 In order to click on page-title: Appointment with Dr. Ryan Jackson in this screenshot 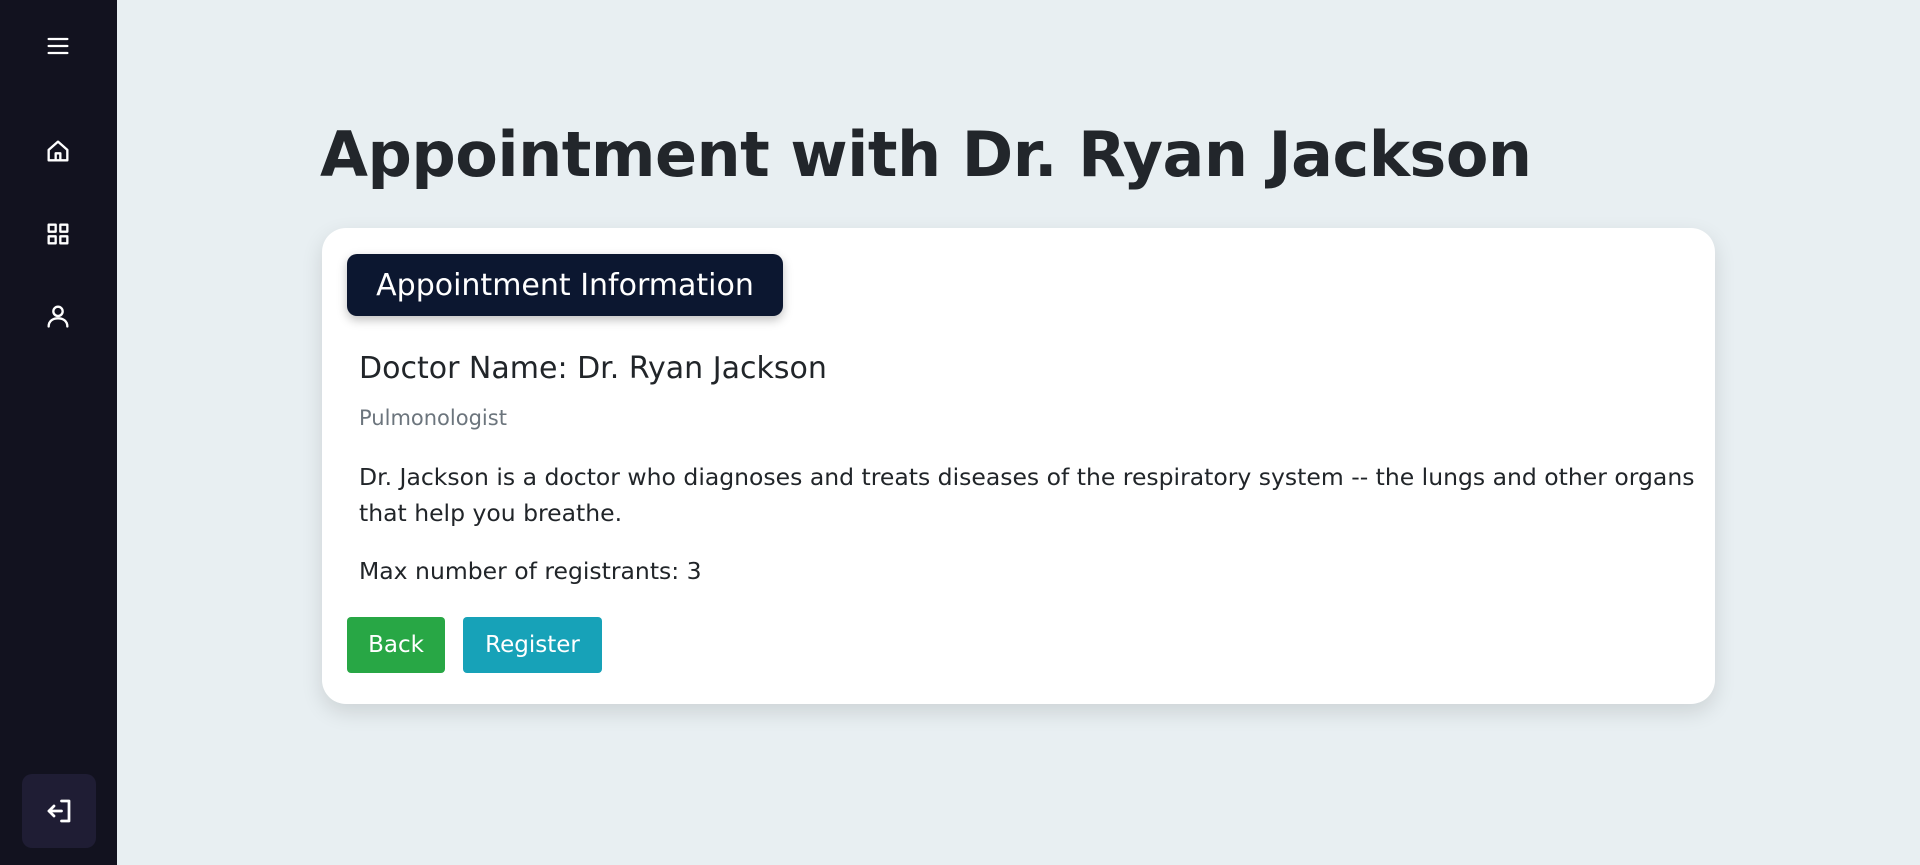, I will do `click(926, 154)`.